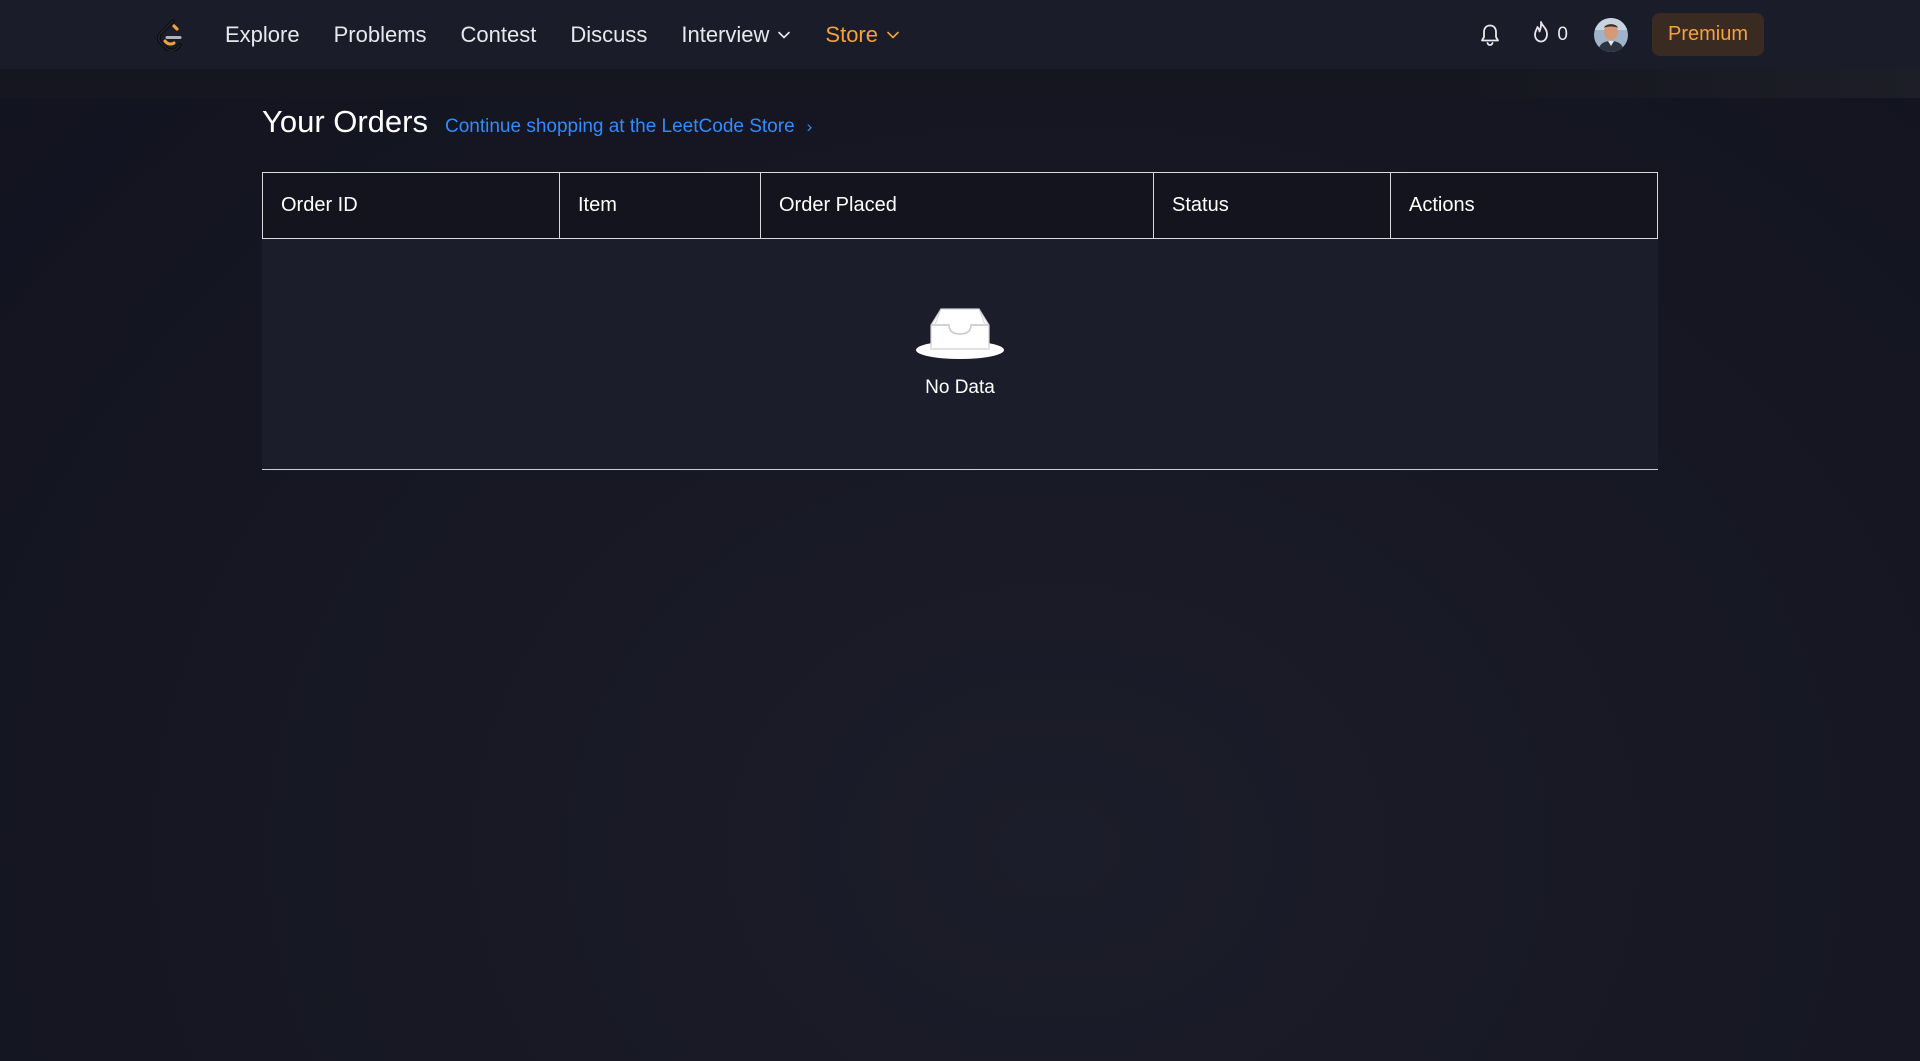  I want to click on premium-label: Premium, so click(1707, 34).